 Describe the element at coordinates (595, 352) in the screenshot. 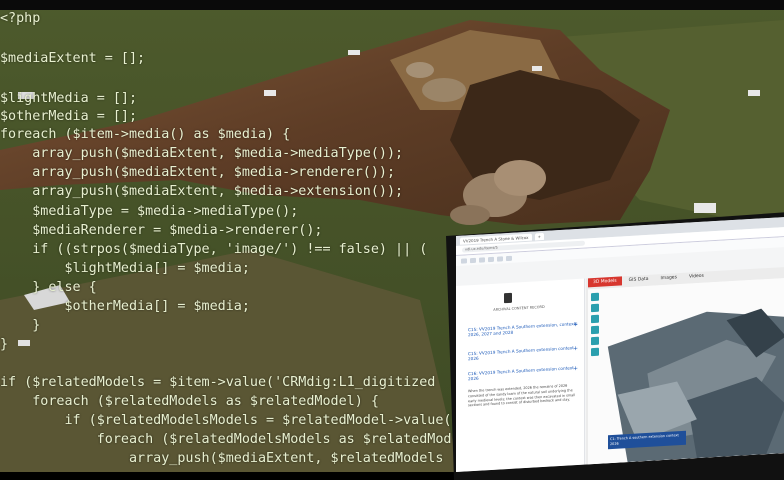

I see `fullscreen-icon` at that location.